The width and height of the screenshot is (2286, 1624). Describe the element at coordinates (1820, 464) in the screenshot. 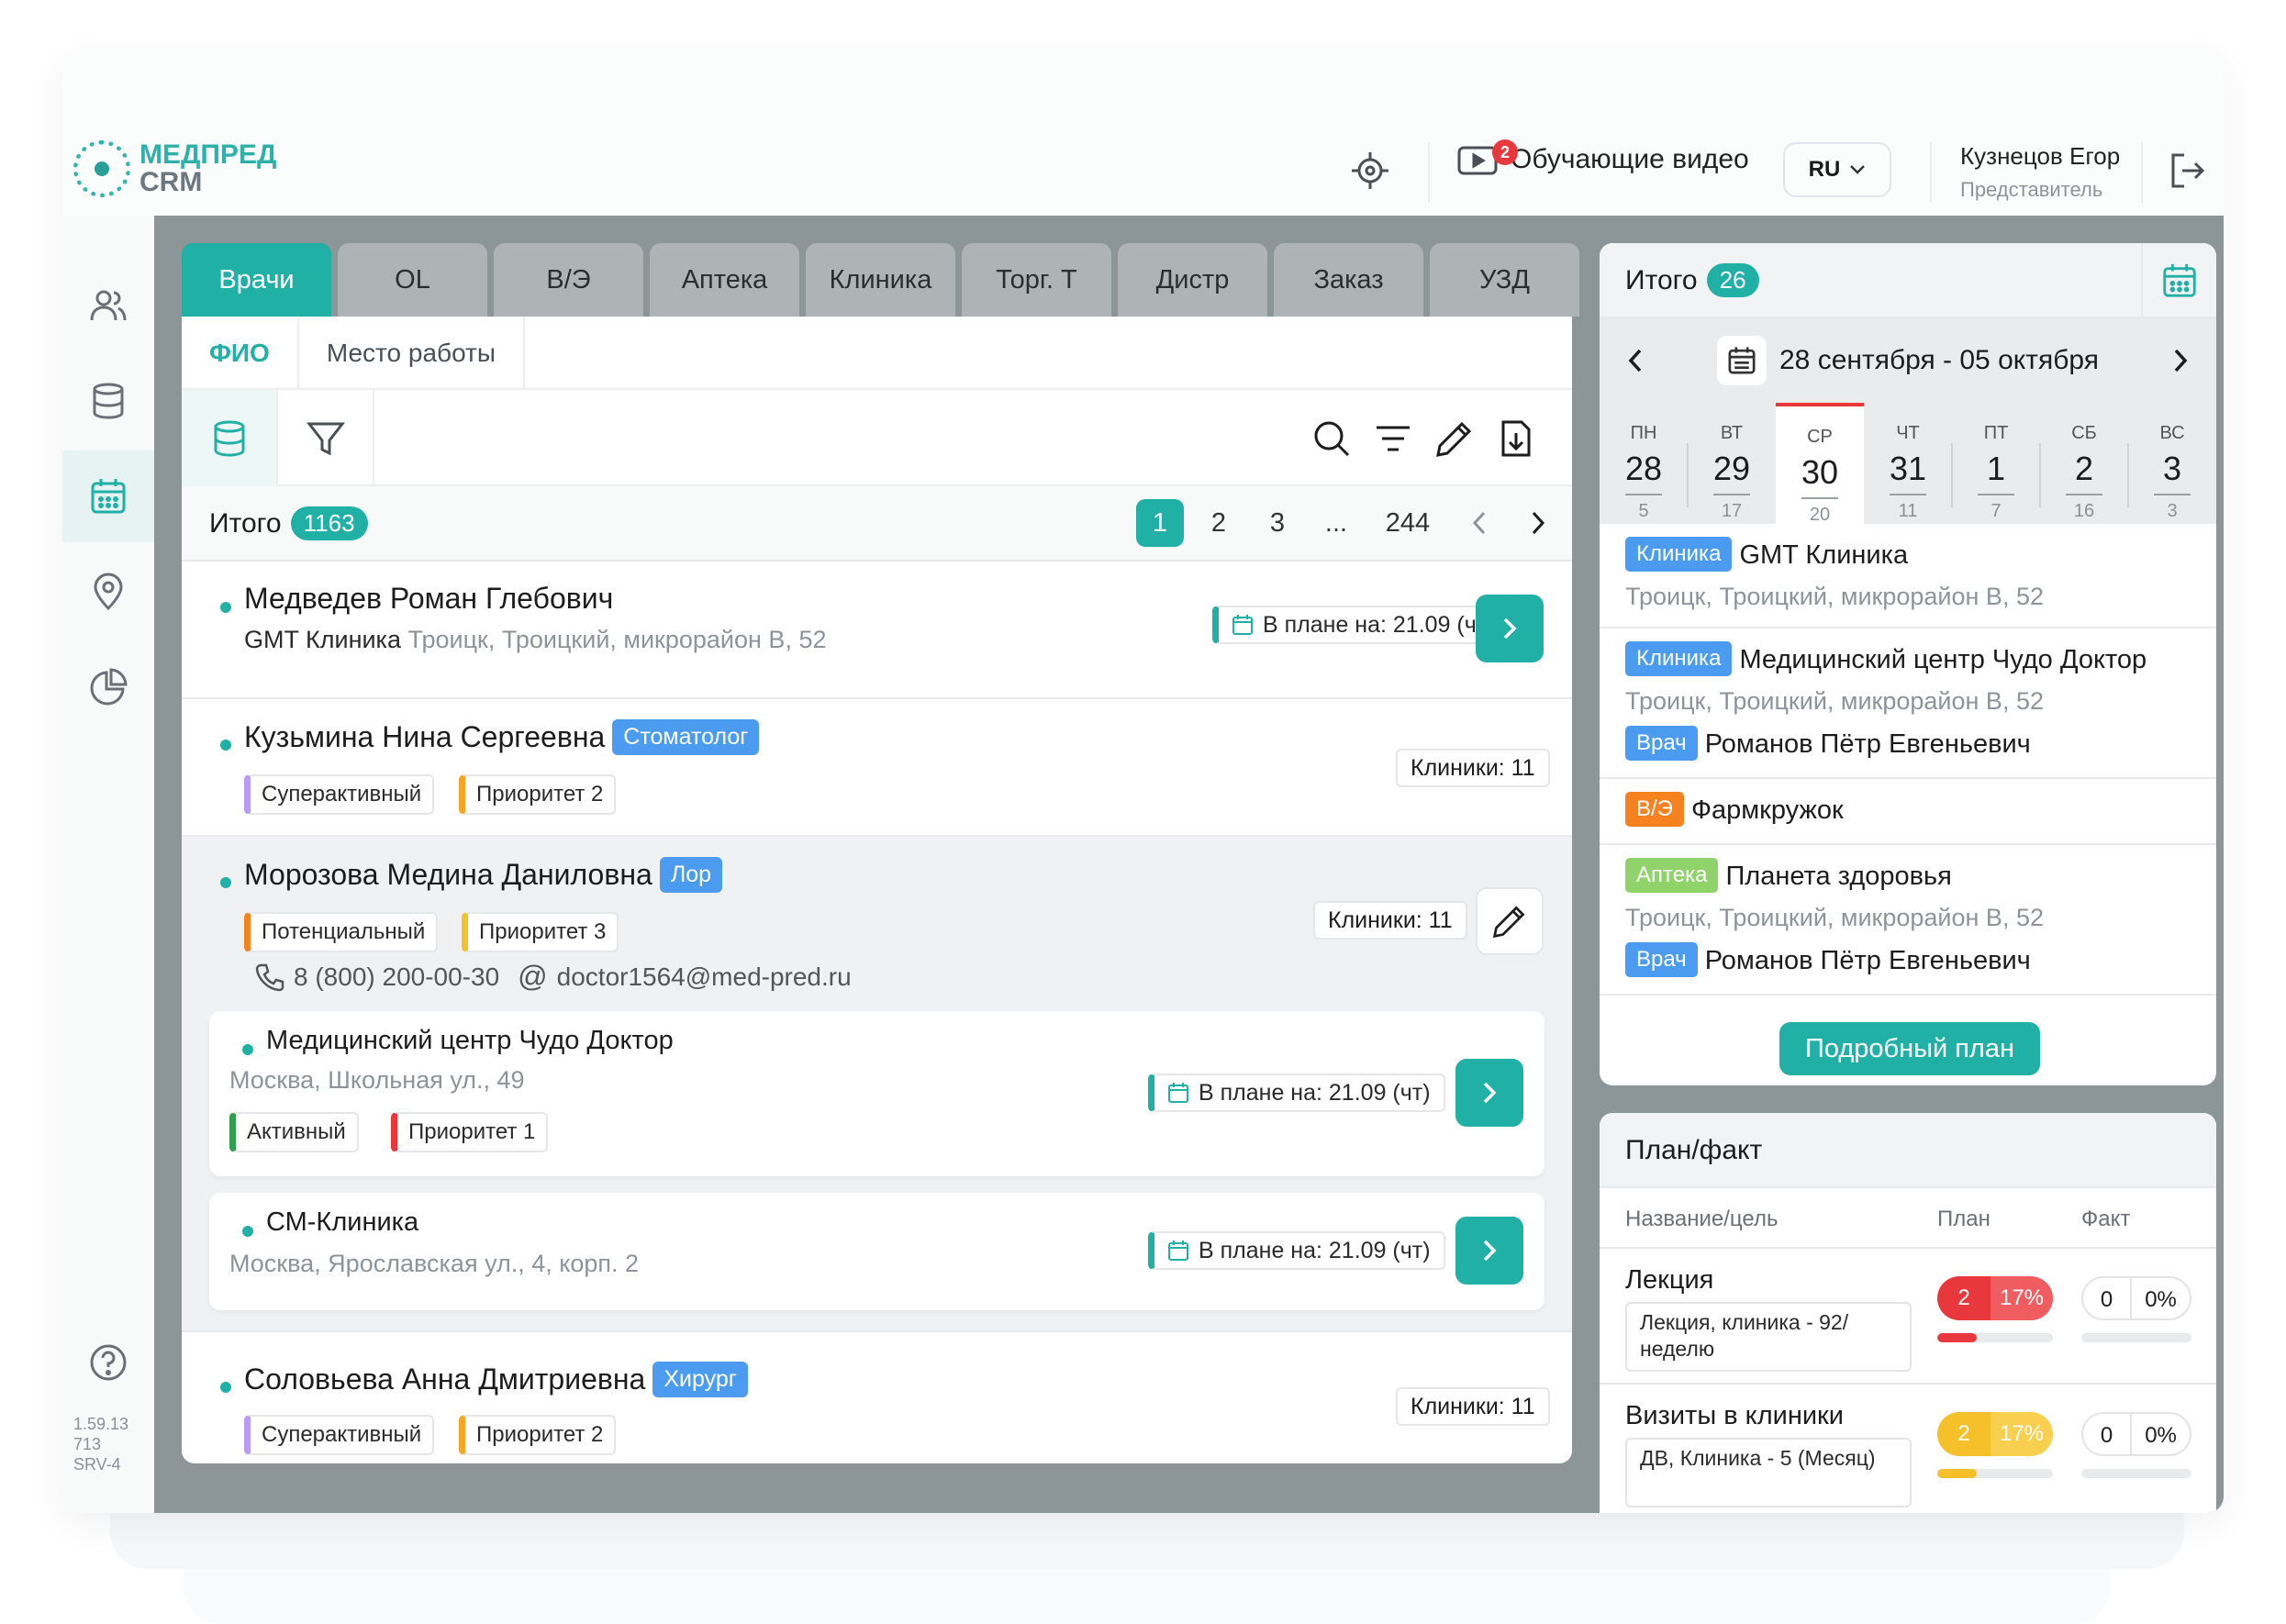

I see `day-cell: СР 30 20` at that location.